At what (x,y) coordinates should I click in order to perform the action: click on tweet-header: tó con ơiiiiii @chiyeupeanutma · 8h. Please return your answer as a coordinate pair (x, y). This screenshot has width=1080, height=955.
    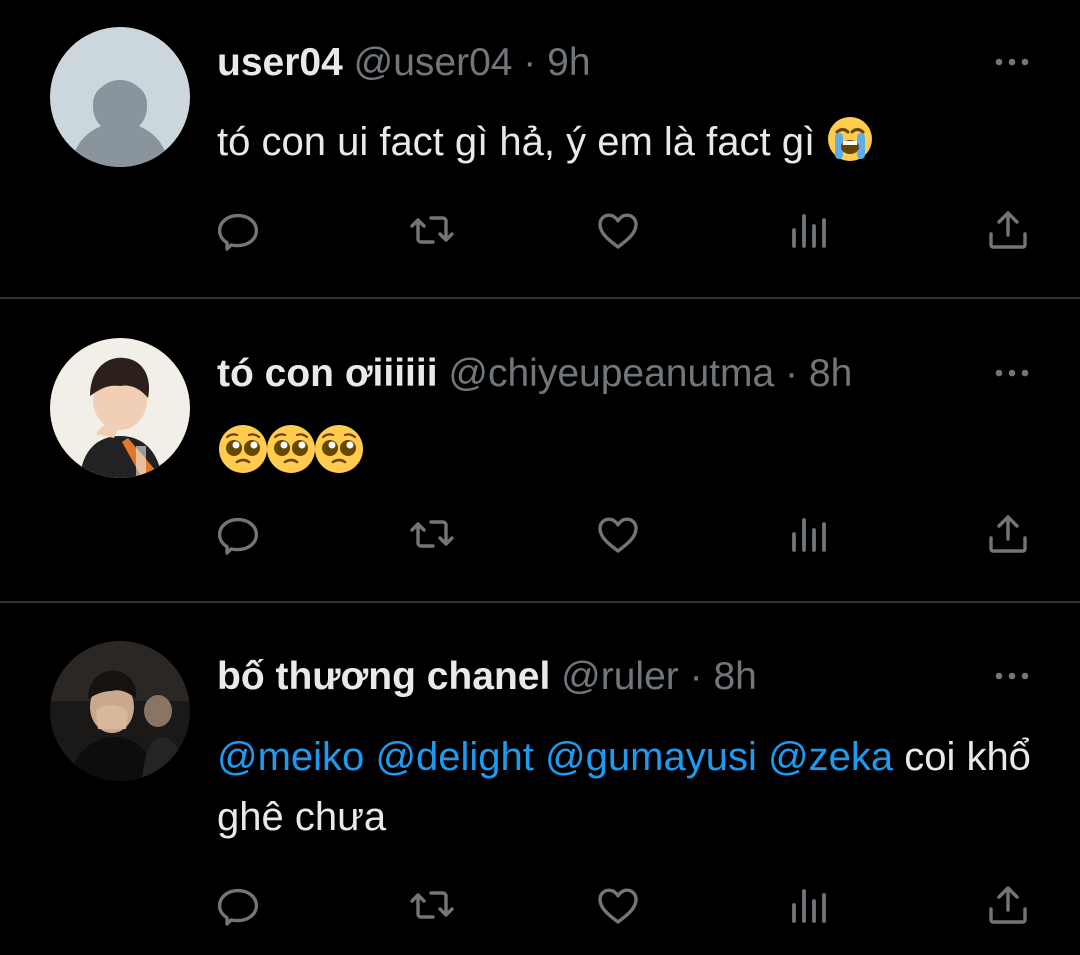
    Looking at the image, I should click on (534, 374).